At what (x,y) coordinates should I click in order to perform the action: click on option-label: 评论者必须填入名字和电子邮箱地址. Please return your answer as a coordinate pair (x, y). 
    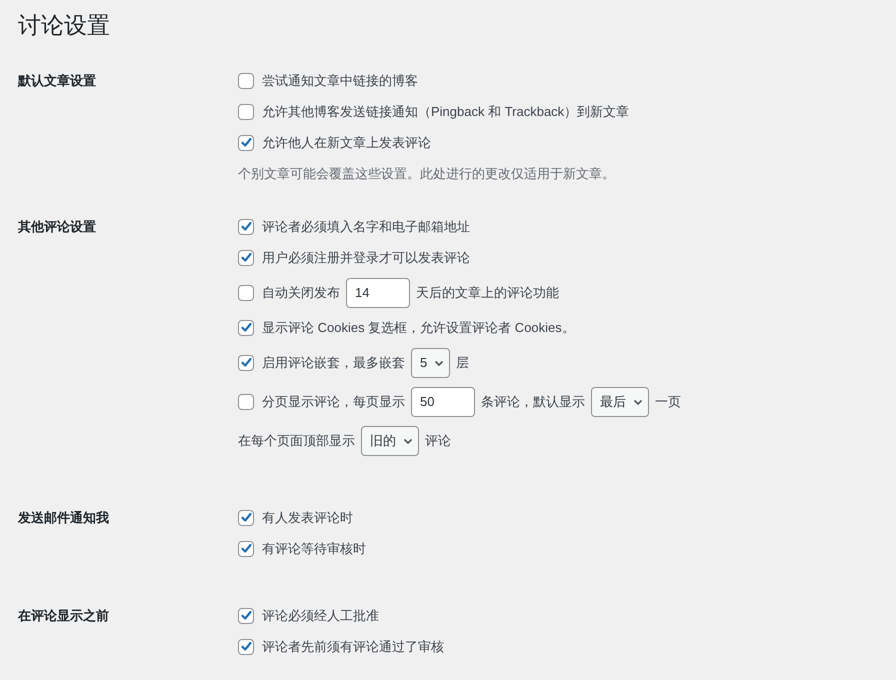
    Looking at the image, I should click on (366, 227).